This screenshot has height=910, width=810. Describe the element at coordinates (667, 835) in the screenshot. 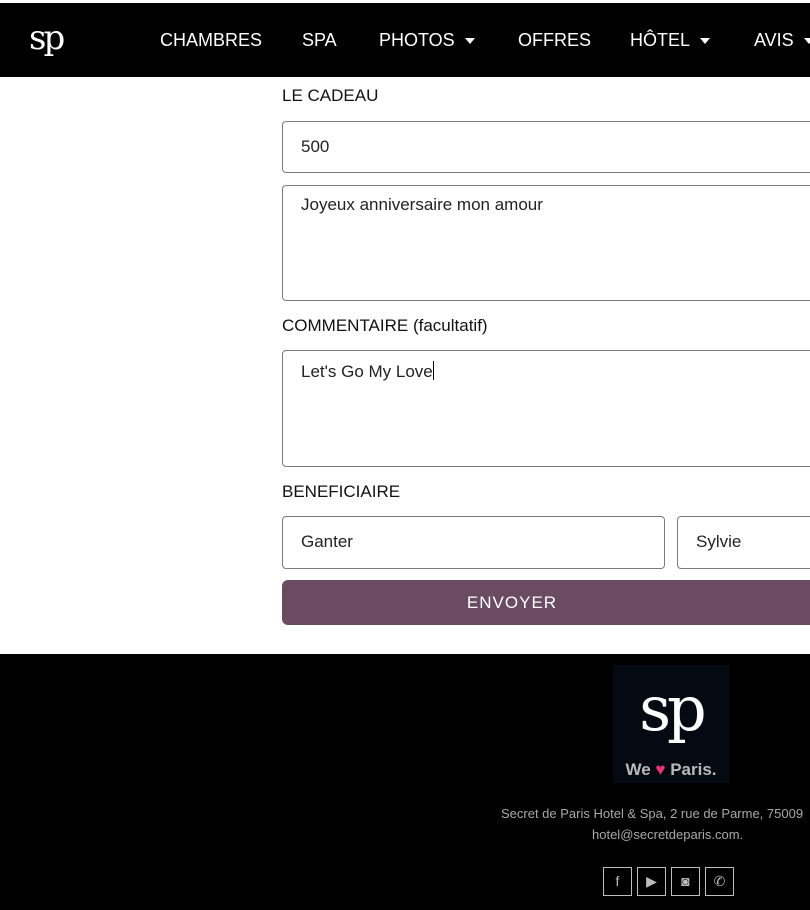

I see `footer-email: hotel@secretdeparis.com.` at that location.